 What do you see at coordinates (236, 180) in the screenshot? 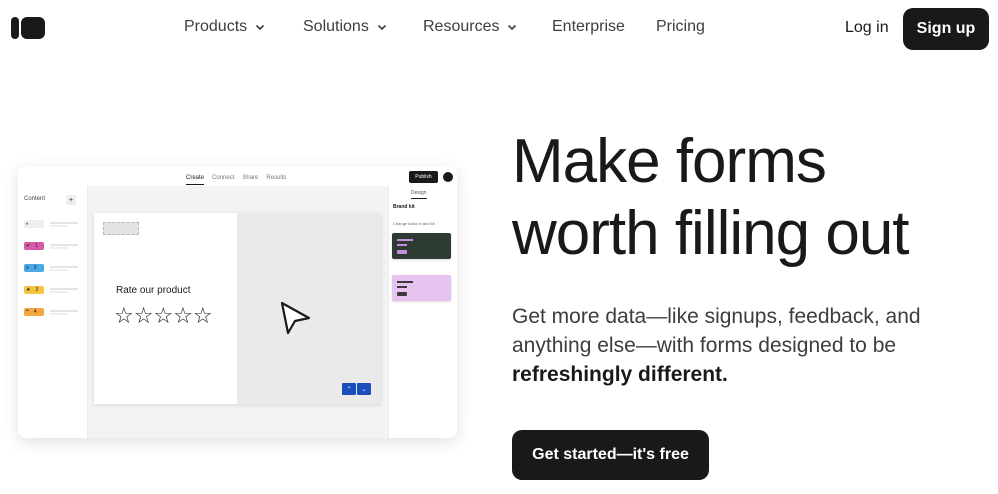
I see `mockup-tabs: Create Connect Share Results` at bounding box center [236, 180].